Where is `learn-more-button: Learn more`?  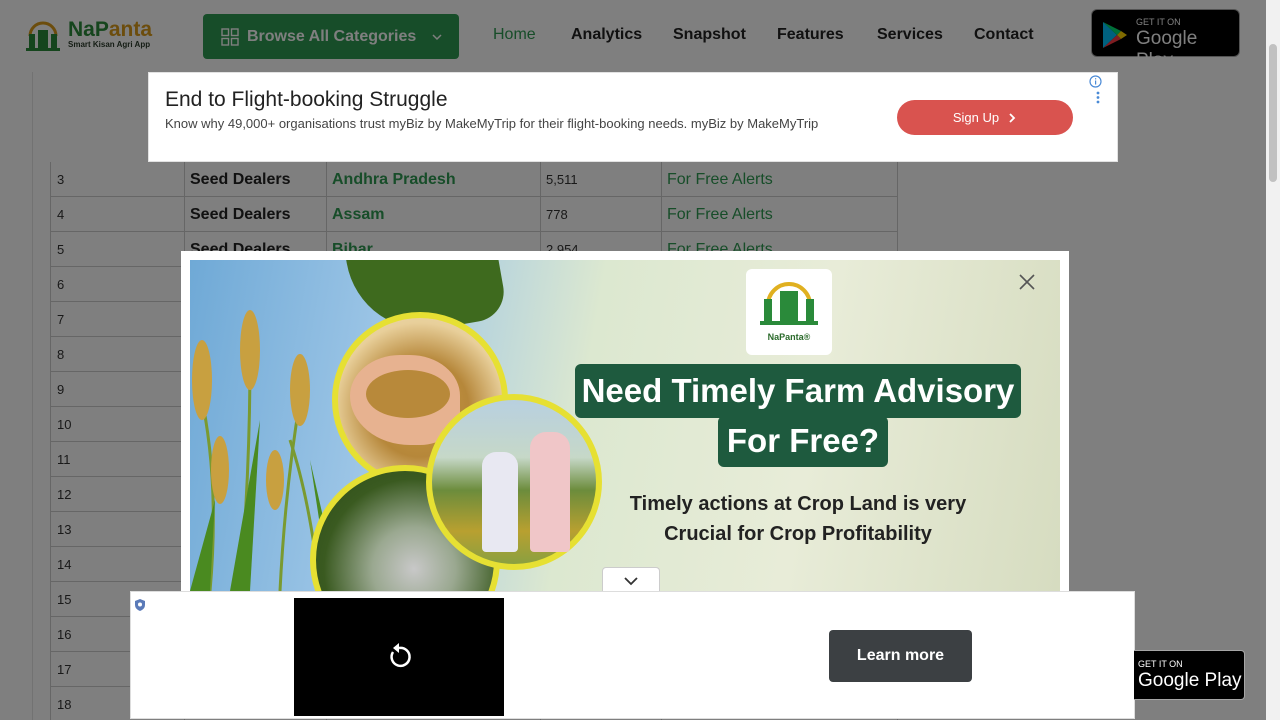
learn-more-button: Learn more is located at coordinates (900, 656).